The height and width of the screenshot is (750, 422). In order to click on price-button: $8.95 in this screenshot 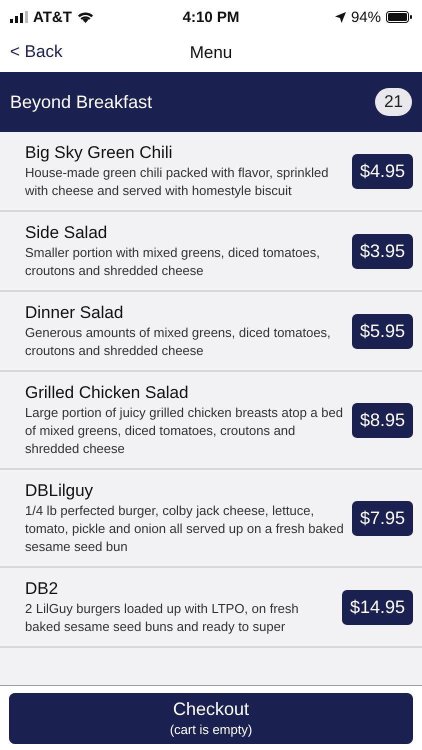, I will do `click(382, 420)`.